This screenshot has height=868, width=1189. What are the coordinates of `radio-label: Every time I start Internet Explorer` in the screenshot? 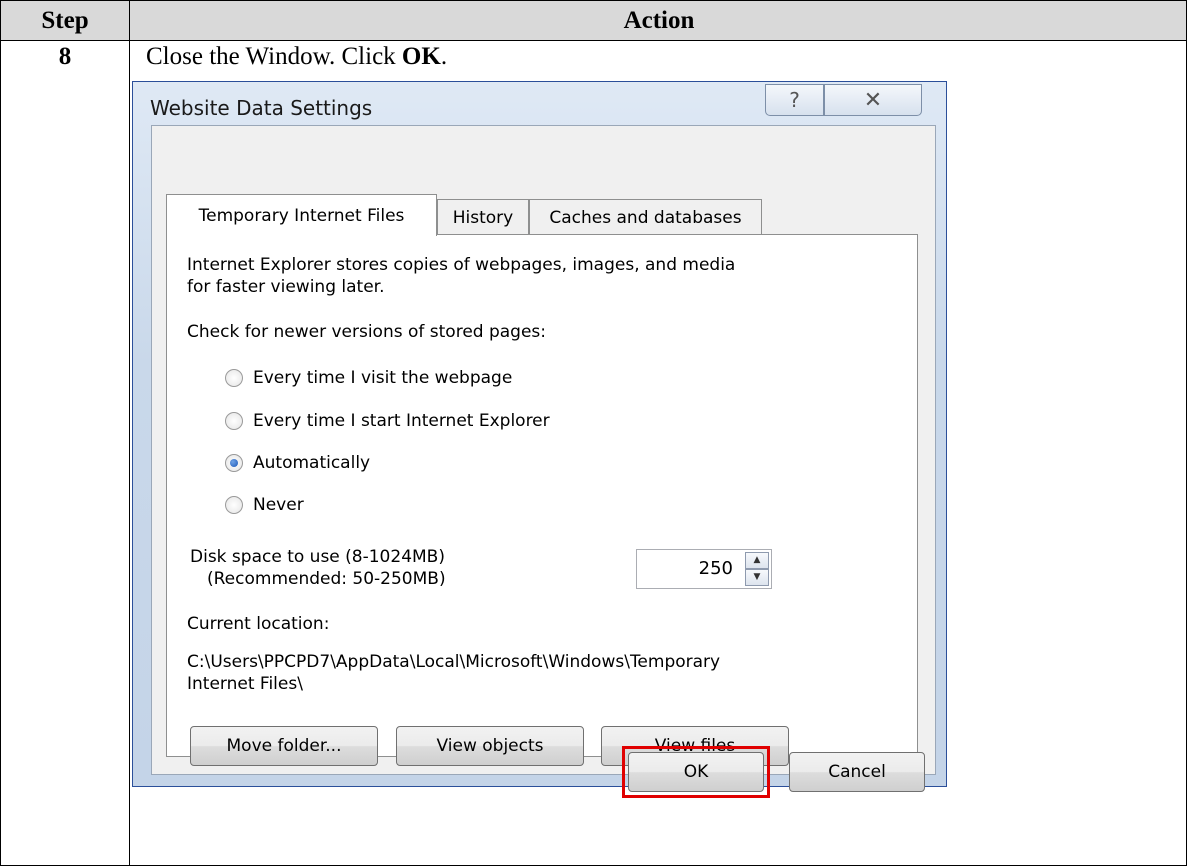 It's located at (401, 421).